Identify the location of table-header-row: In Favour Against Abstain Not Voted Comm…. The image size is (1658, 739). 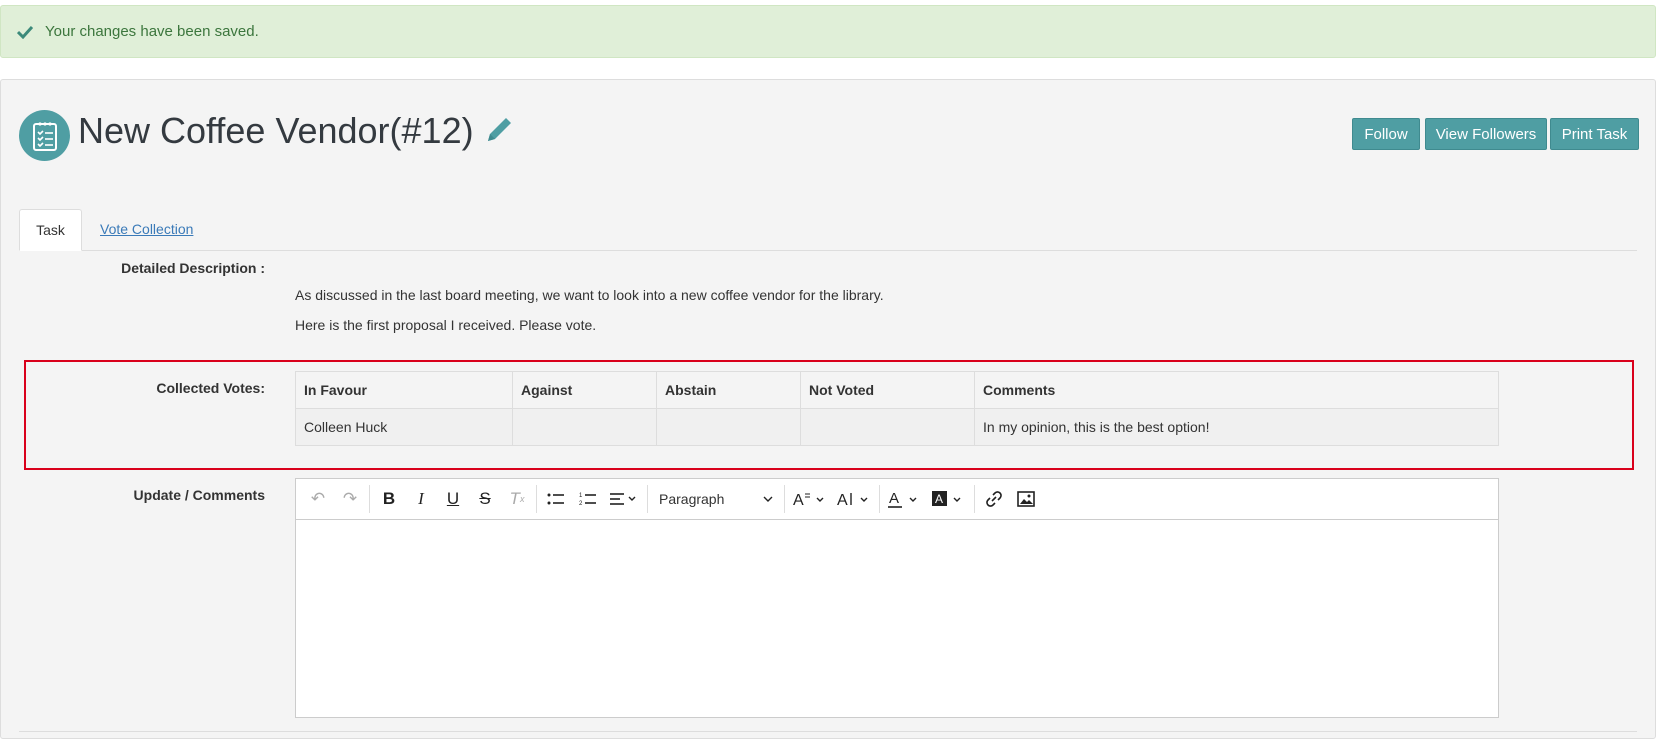
(897, 390).